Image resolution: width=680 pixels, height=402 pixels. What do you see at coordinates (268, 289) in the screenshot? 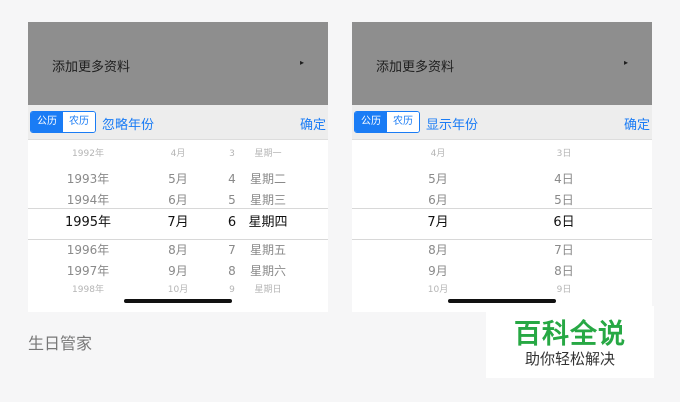
I see `picker-cell: 星期日` at bounding box center [268, 289].